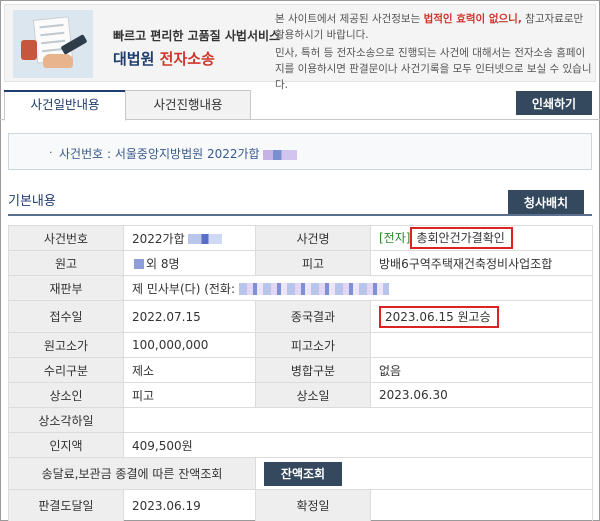  I want to click on table-row: 인지액 409,500원, so click(300, 445).